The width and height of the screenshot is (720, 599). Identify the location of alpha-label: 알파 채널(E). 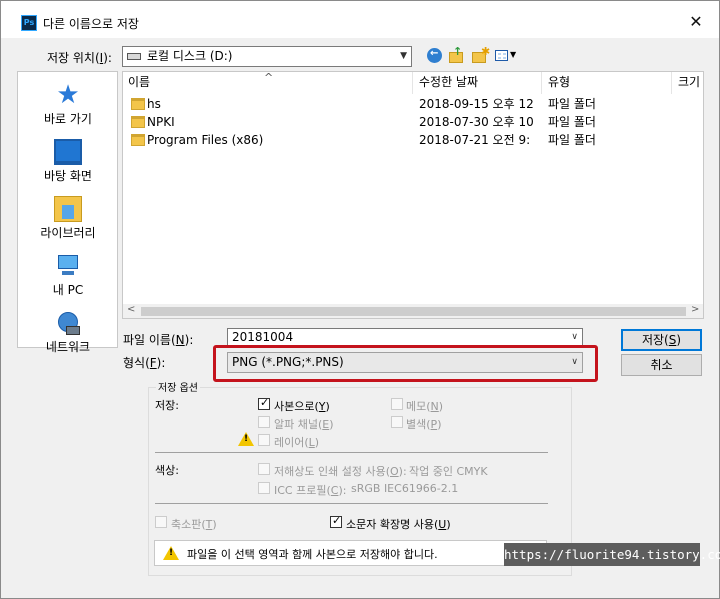
(304, 424).